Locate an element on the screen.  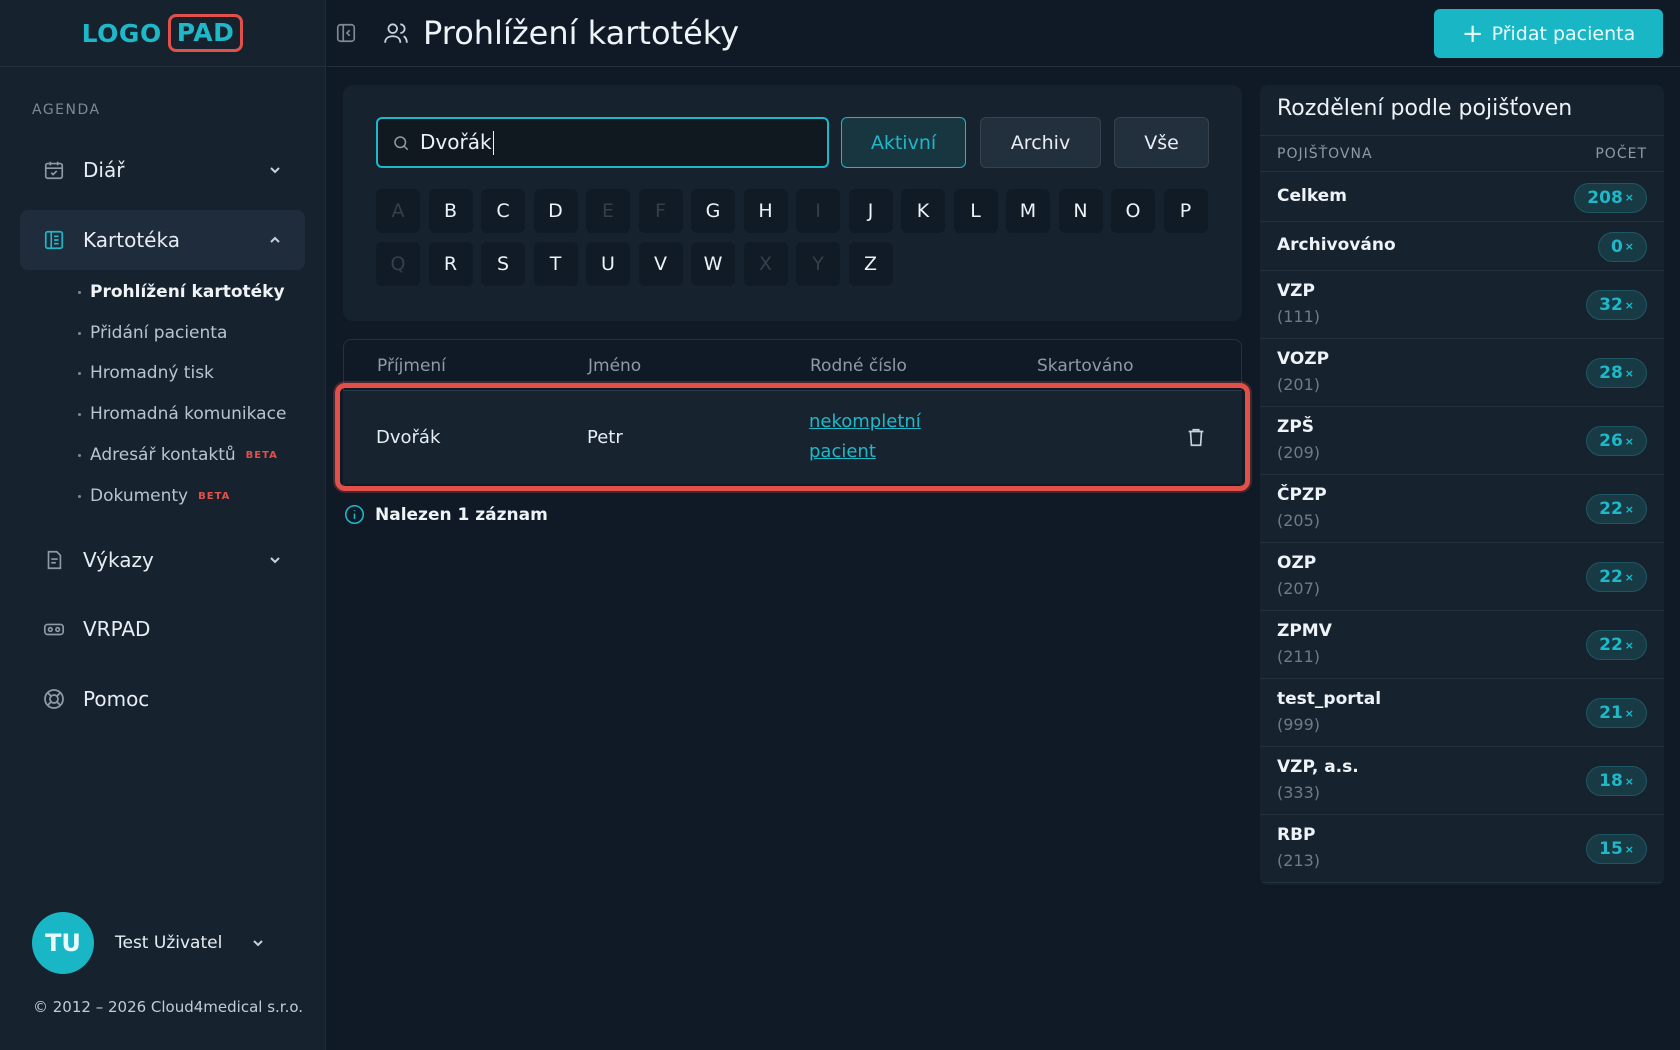
letter-filter-d: D is located at coordinates (555, 211).